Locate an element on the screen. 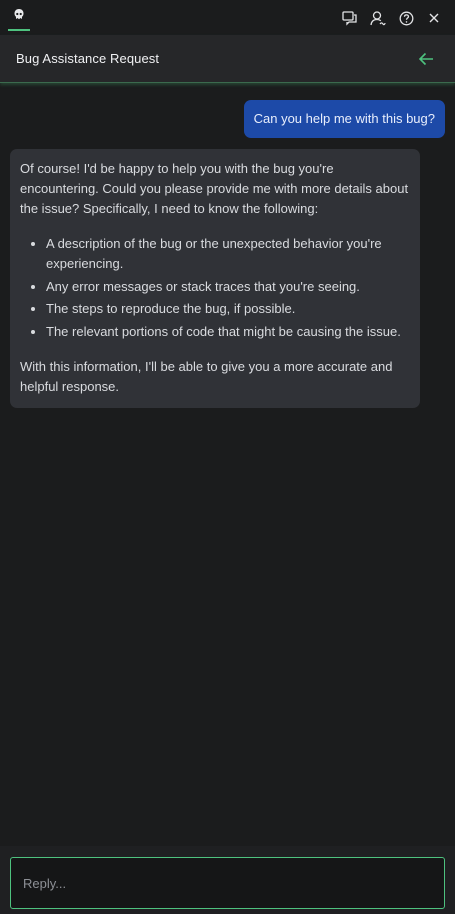  reply-input is located at coordinates (223, 883).